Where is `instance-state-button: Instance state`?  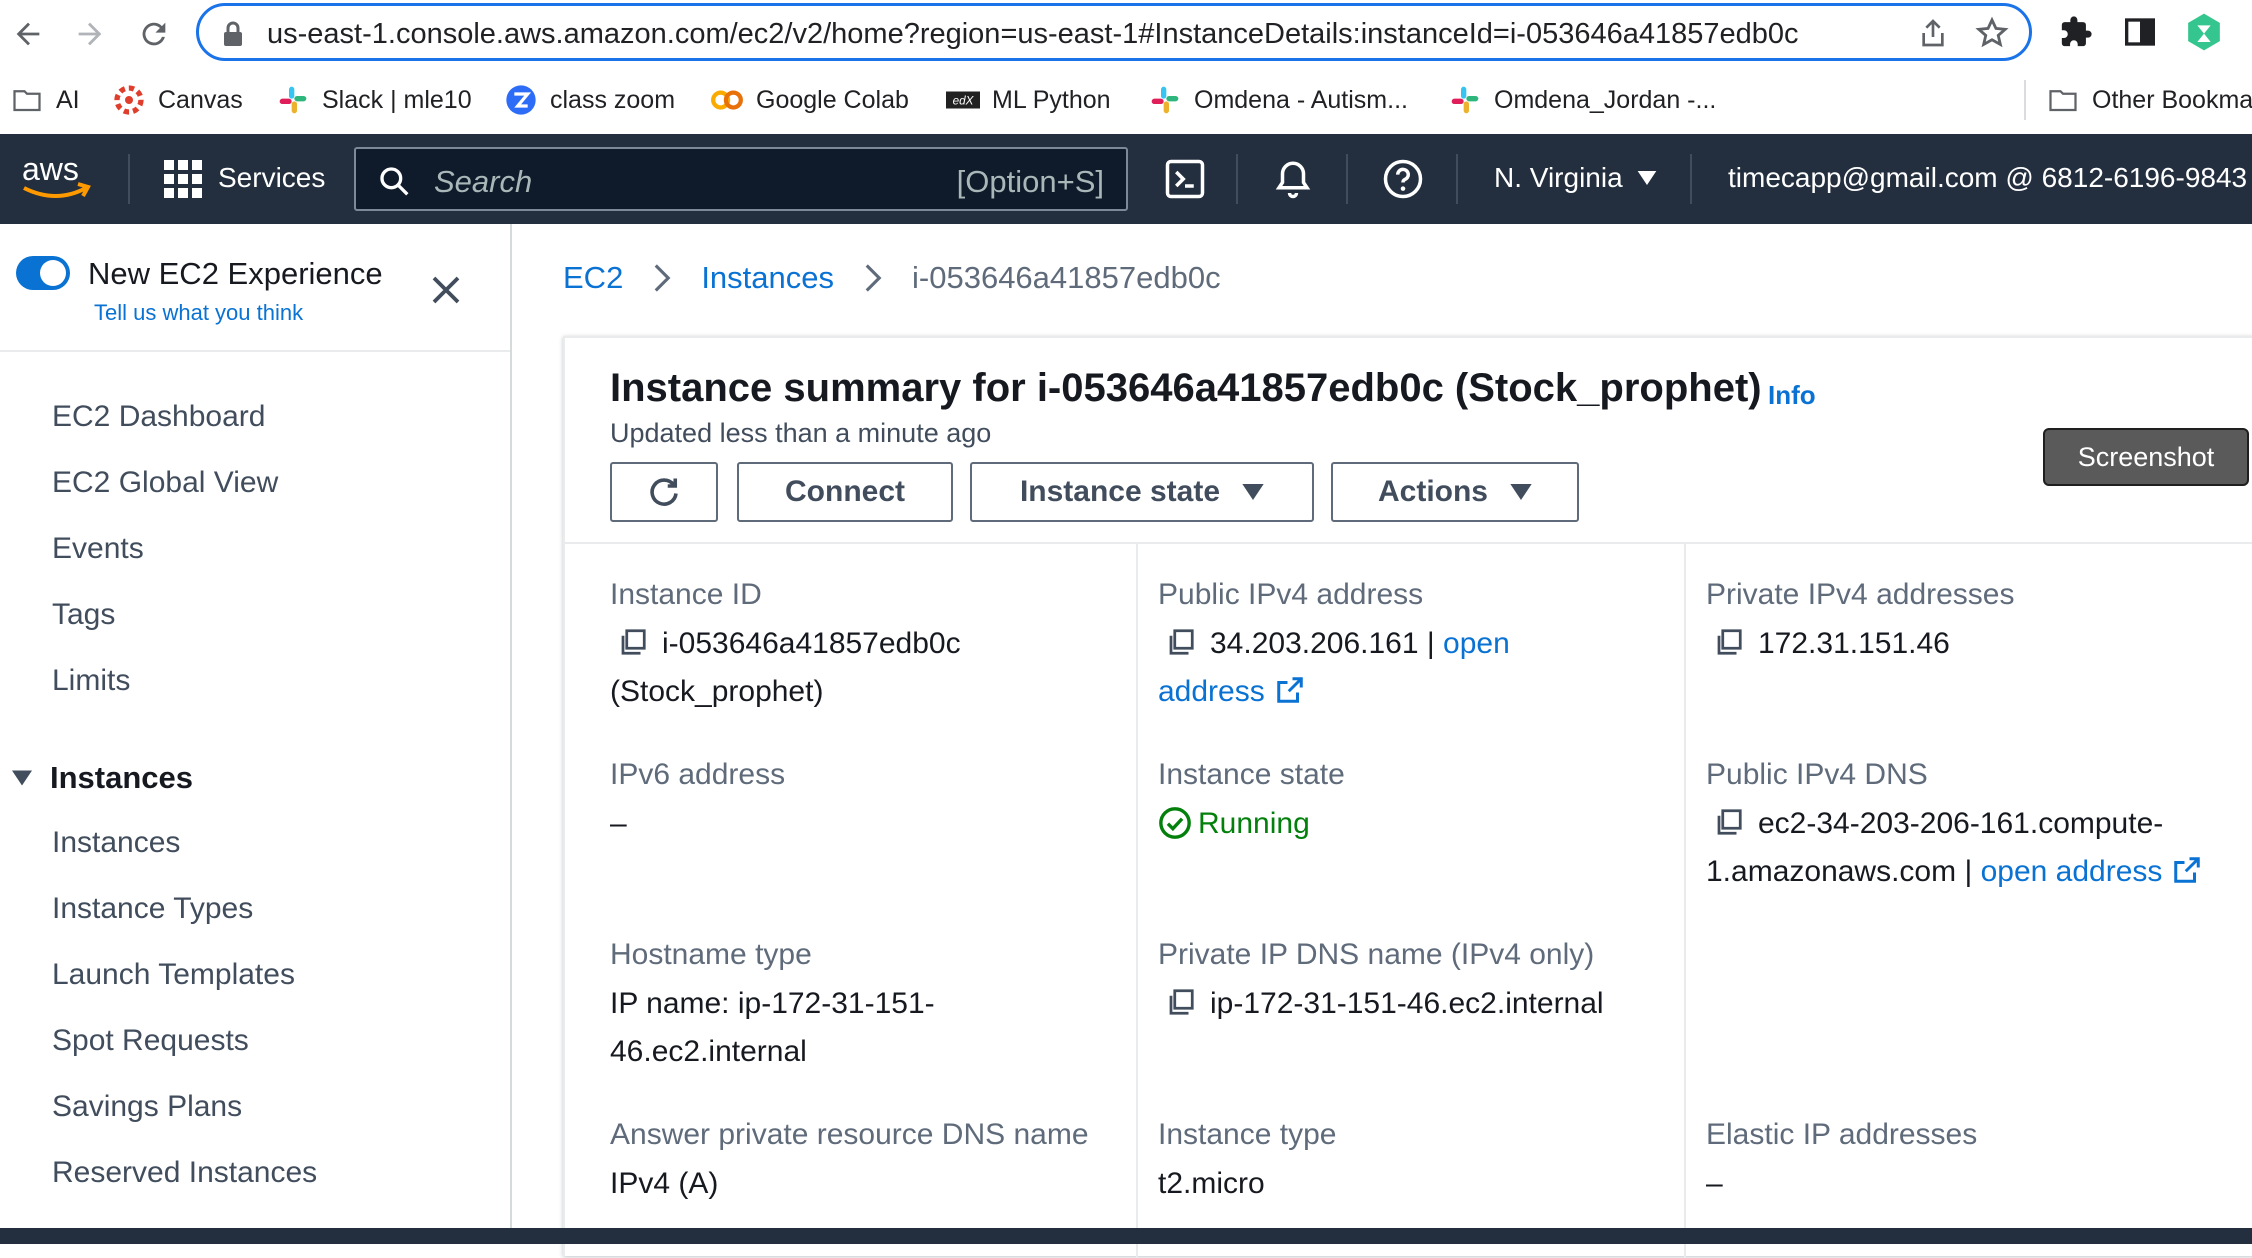
instance-state-button: Instance state is located at coordinates (1142, 492).